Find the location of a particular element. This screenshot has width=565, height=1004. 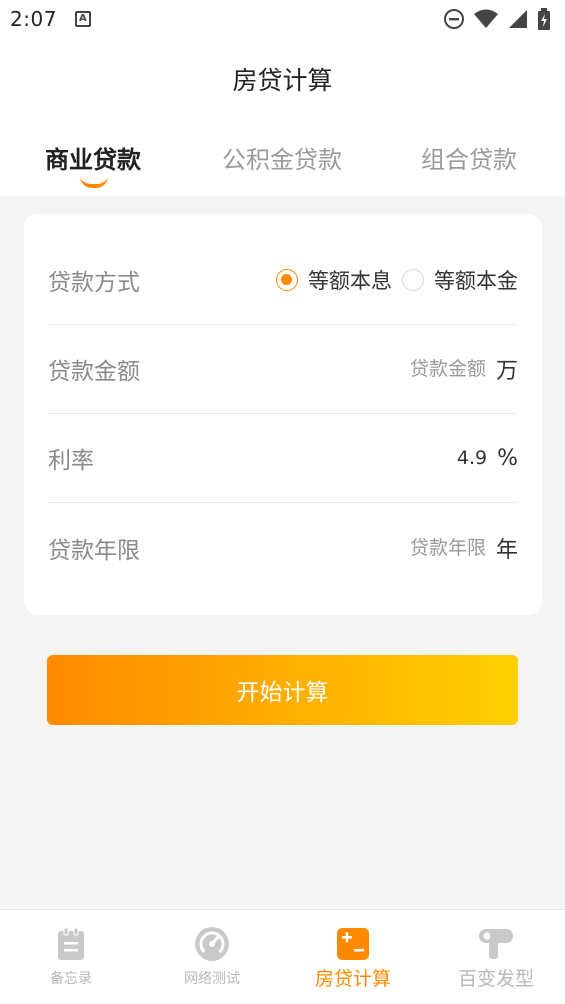

equal-installment-option: 等额本息 is located at coordinates (334, 280).